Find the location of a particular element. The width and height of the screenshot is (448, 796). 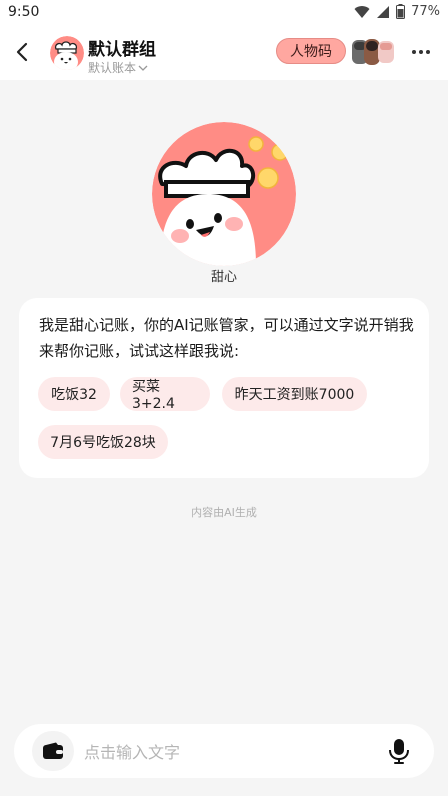

suggestion-chip: 昨天工资到账7000 is located at coordinates (294, 394).